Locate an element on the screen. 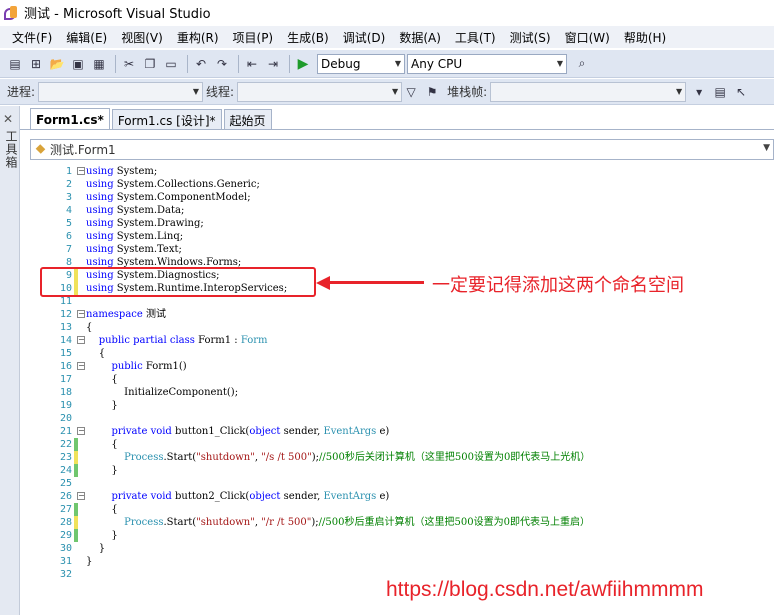 This screenshot has width=774, height=615. code-line: 2 using System.Collections.Generic; is located at coordinates (402, 184).